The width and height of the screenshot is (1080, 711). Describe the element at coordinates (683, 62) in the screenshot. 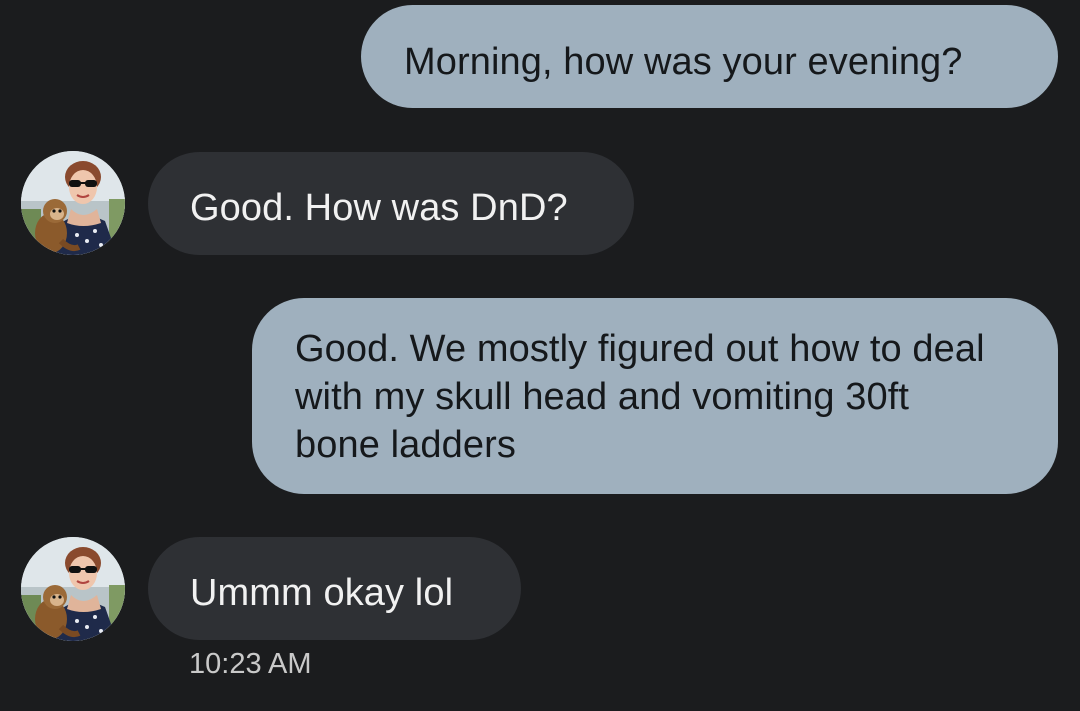

I see `message-text: Morning, how was your evening?` at that location.